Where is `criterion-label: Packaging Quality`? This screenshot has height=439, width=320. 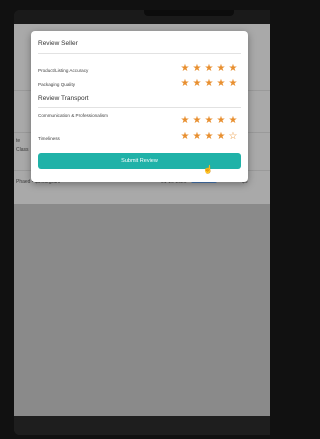
criterion-label: Packaging Quality is located at coordinates (57, 84).